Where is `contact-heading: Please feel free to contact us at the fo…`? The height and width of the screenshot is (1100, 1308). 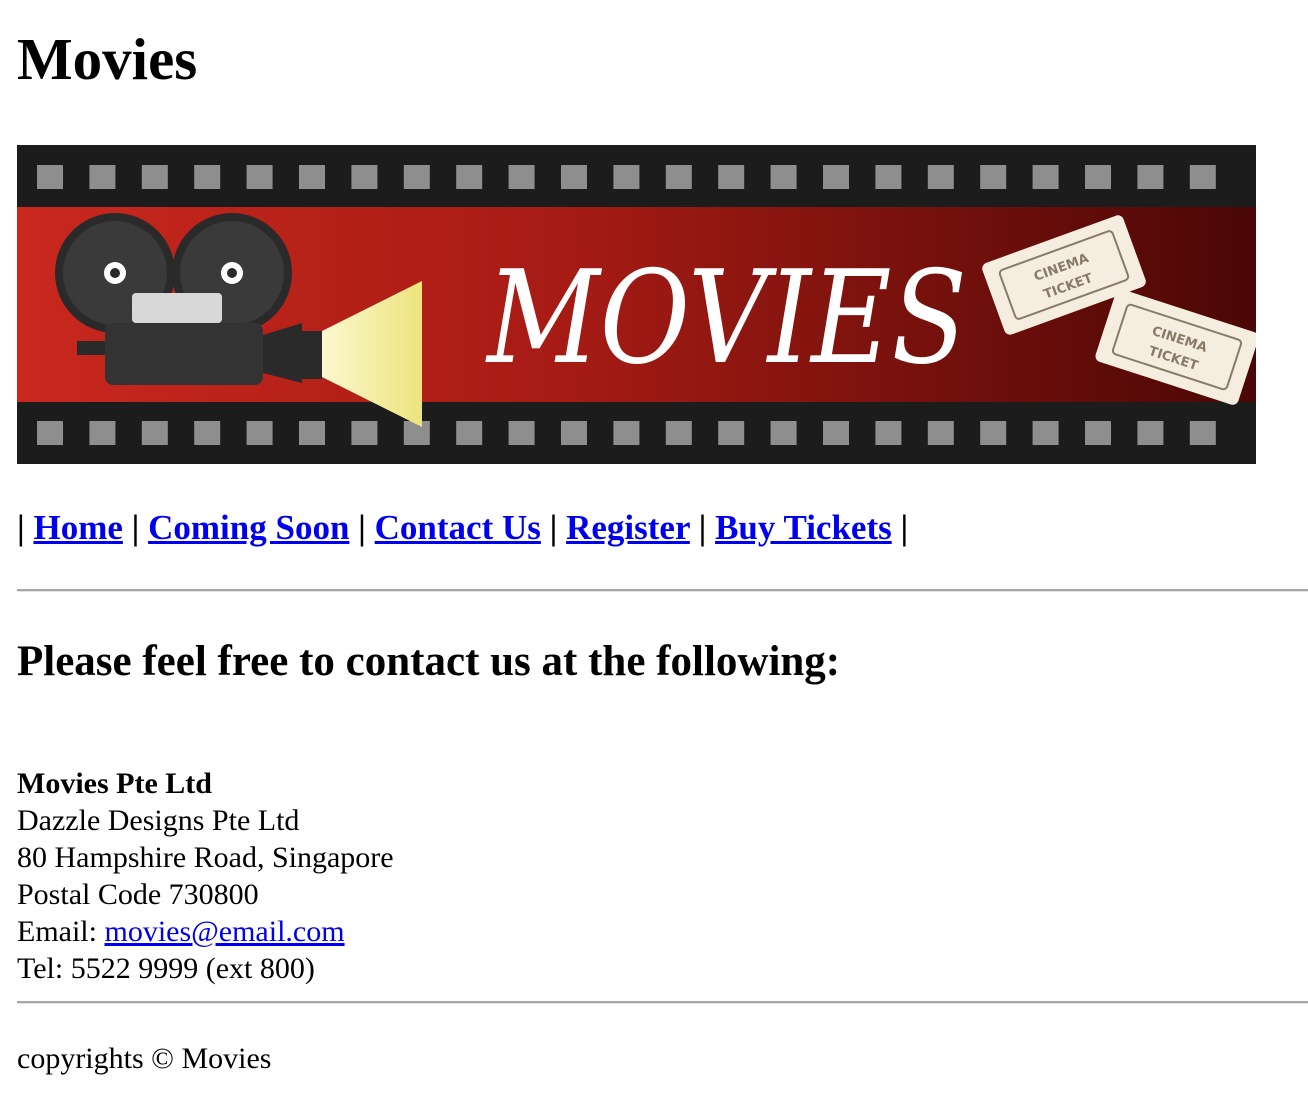 contact-heading: Please feel free to contact us at the fo… is located at coordinates (429, 661).